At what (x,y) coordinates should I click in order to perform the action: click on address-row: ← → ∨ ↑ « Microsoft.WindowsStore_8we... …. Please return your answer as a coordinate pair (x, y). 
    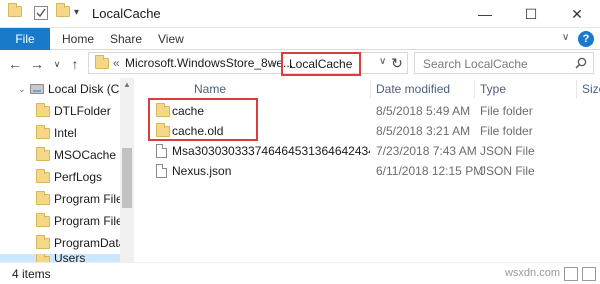
    Looking at the image, I should click on (300, 64).